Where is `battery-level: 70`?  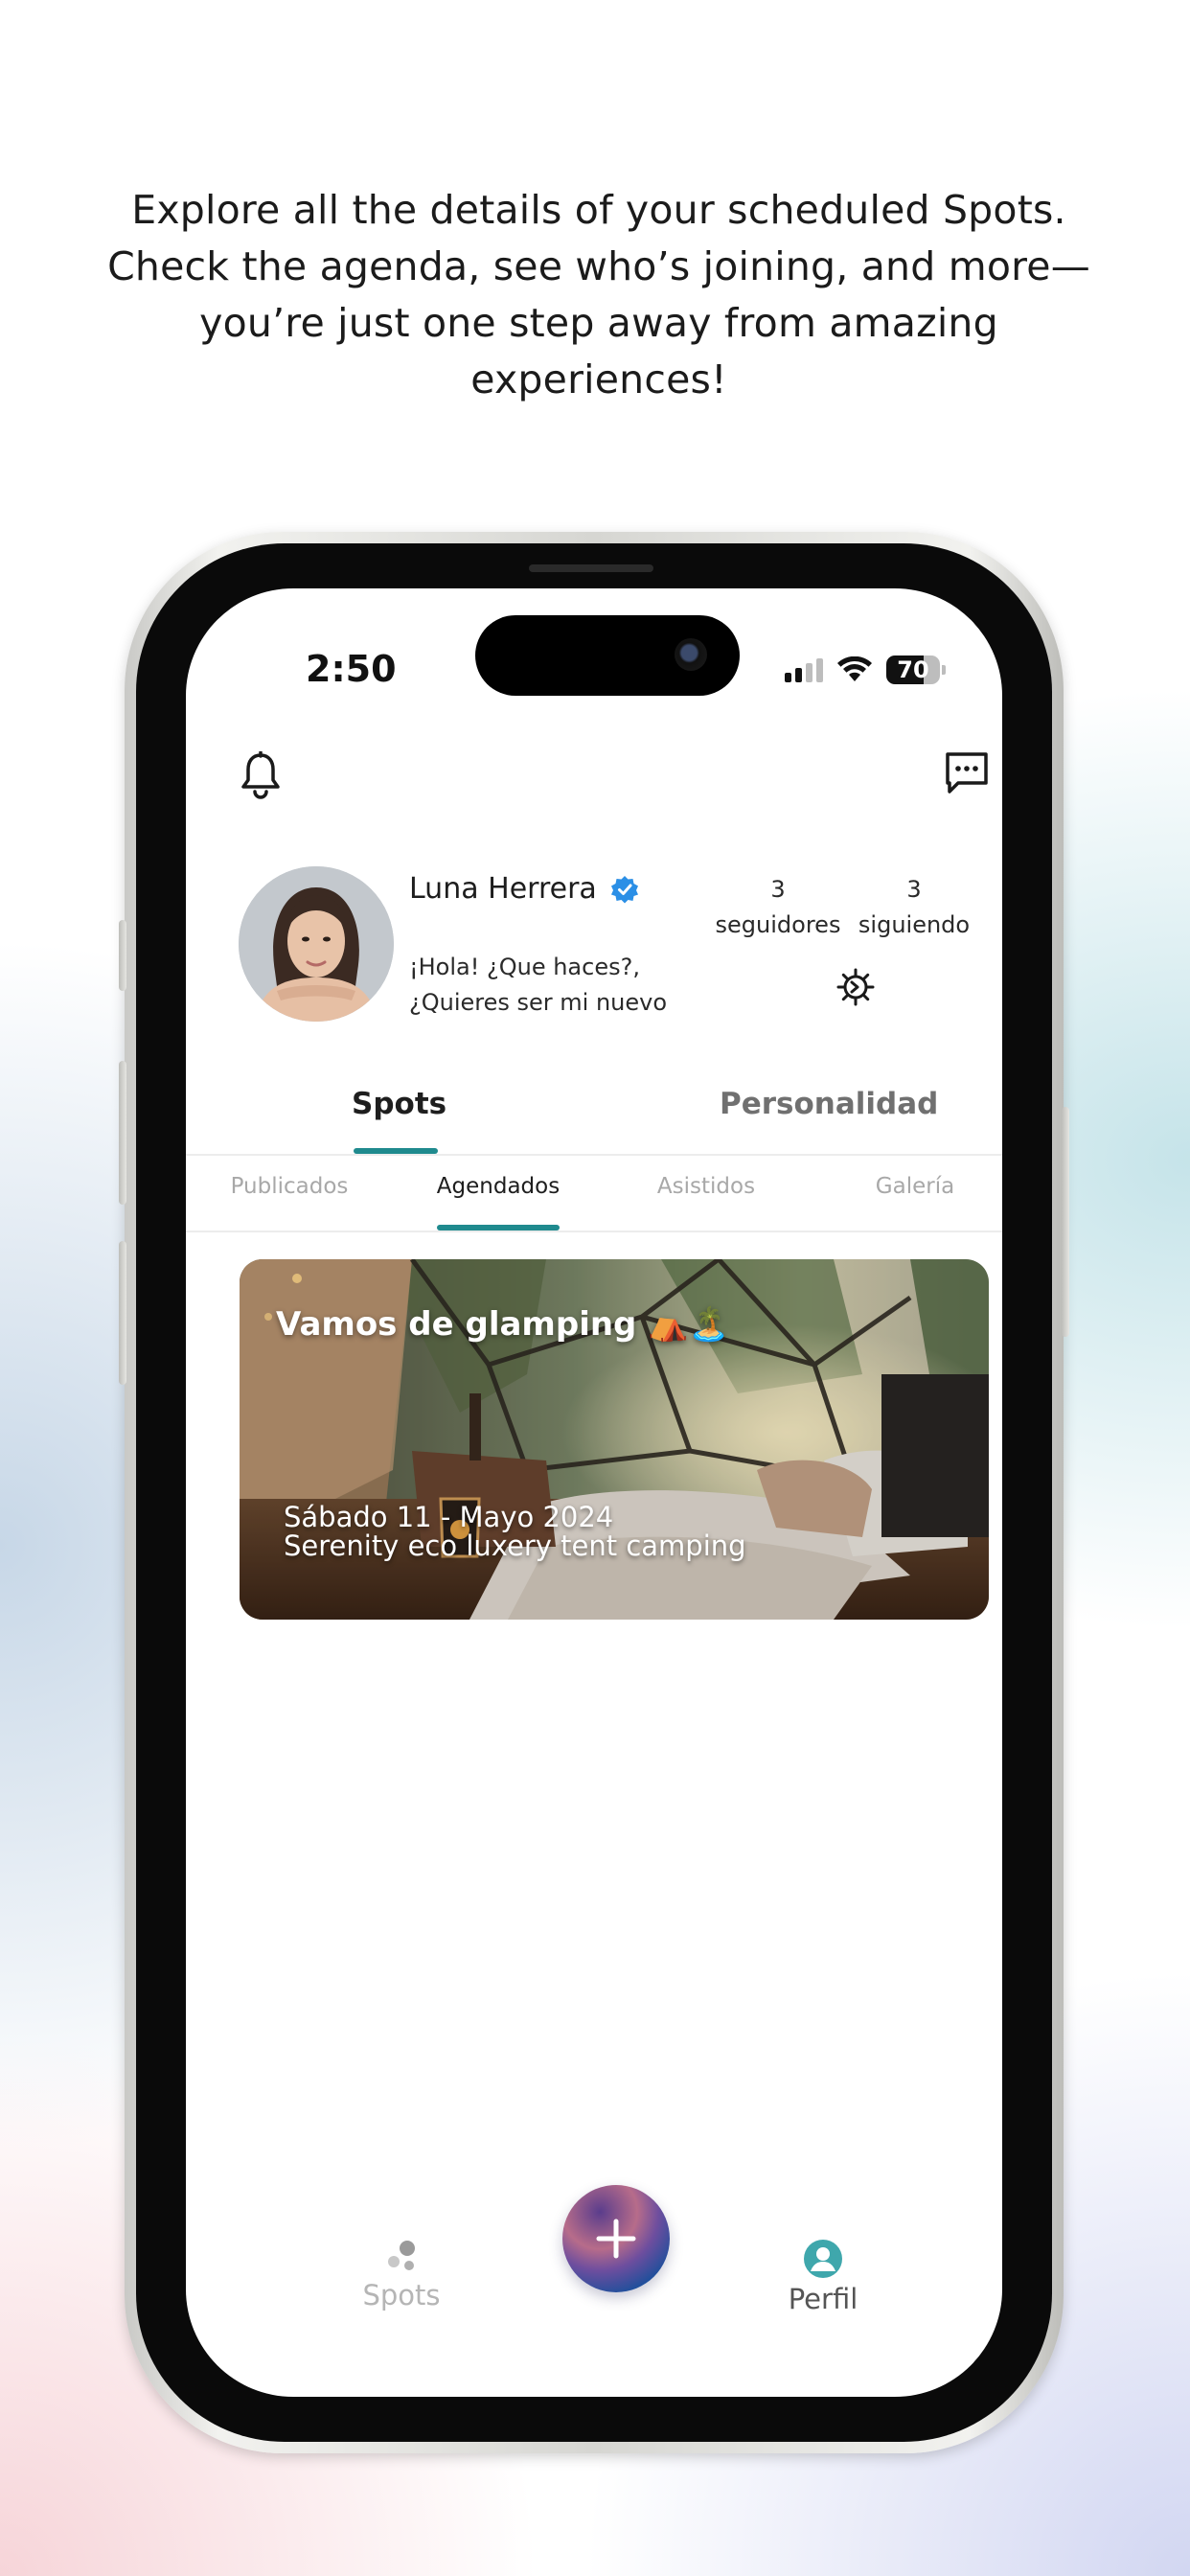
battery-level: 70 is located at coordinates (913, 669).